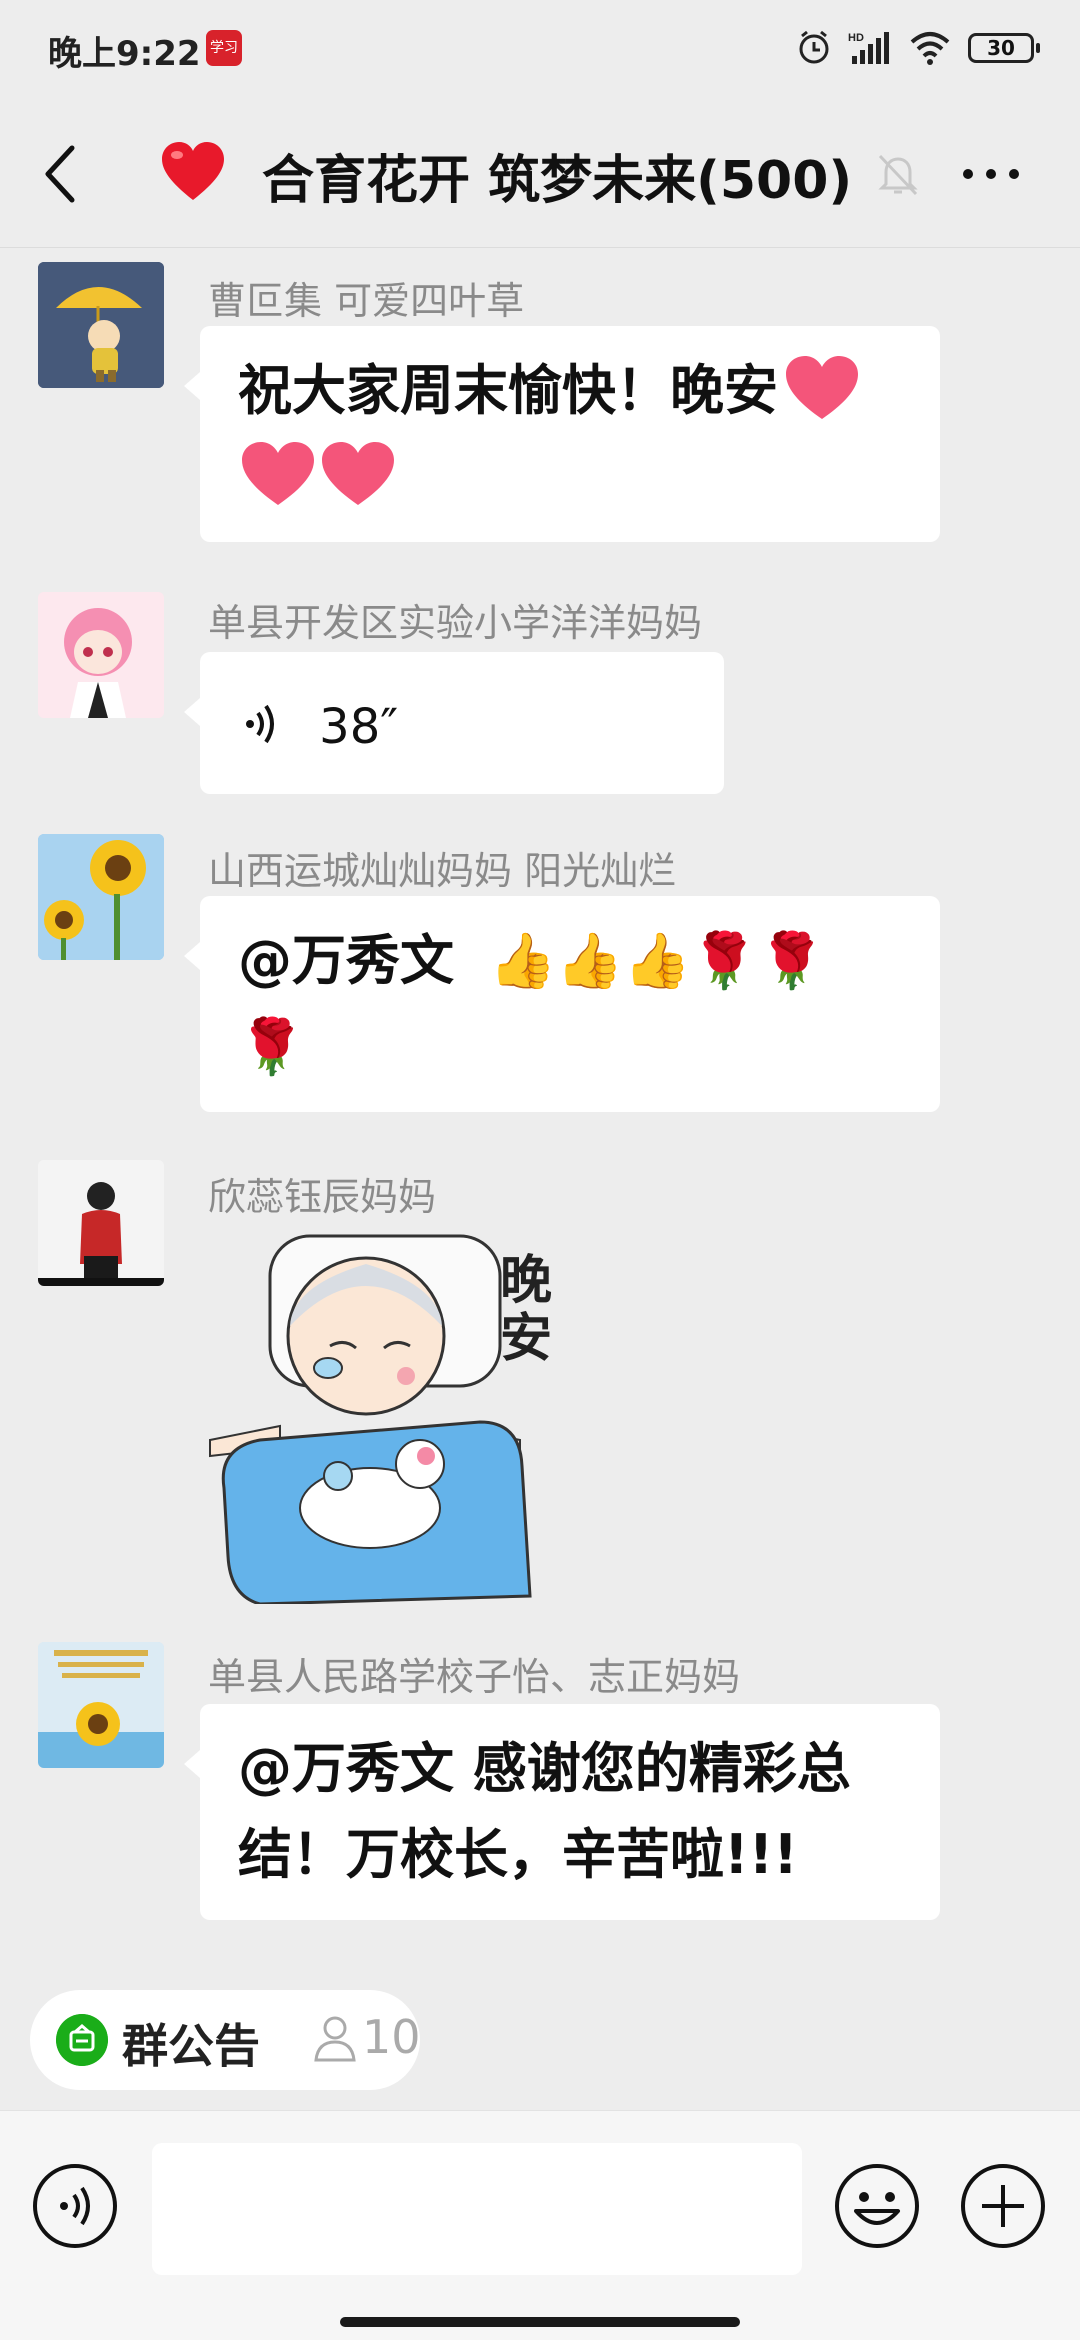  Describe the element at coordinates (390, 1415) in the screenshot. I see `goodnight-sticker: 晚 安` at that location.